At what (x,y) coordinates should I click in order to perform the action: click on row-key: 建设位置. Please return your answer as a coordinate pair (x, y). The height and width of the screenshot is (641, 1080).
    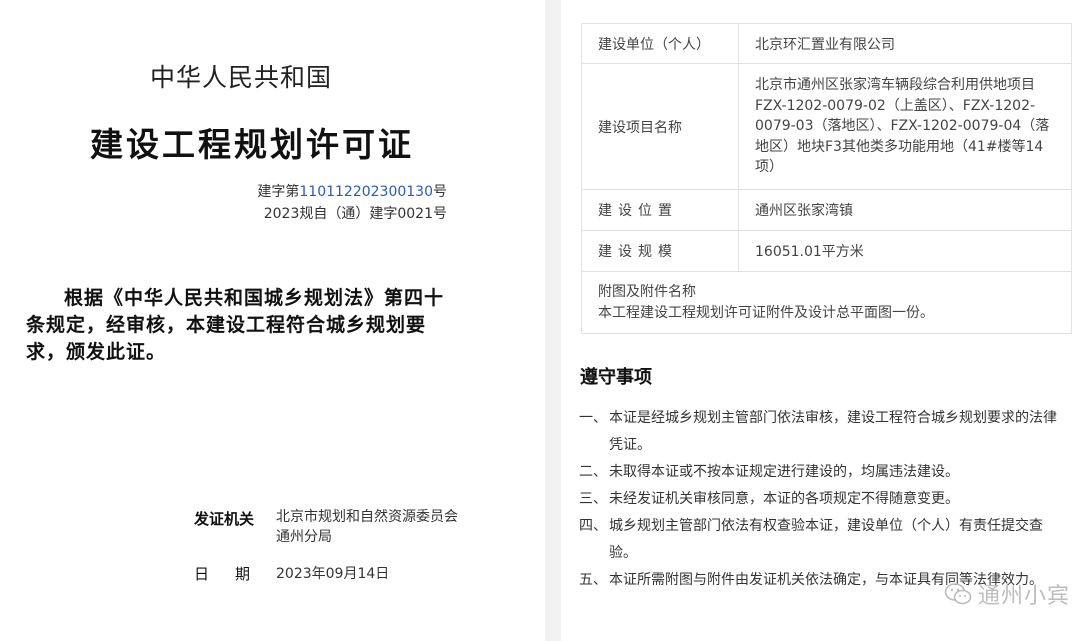
    Looking at the image, I should click on (660, 210).